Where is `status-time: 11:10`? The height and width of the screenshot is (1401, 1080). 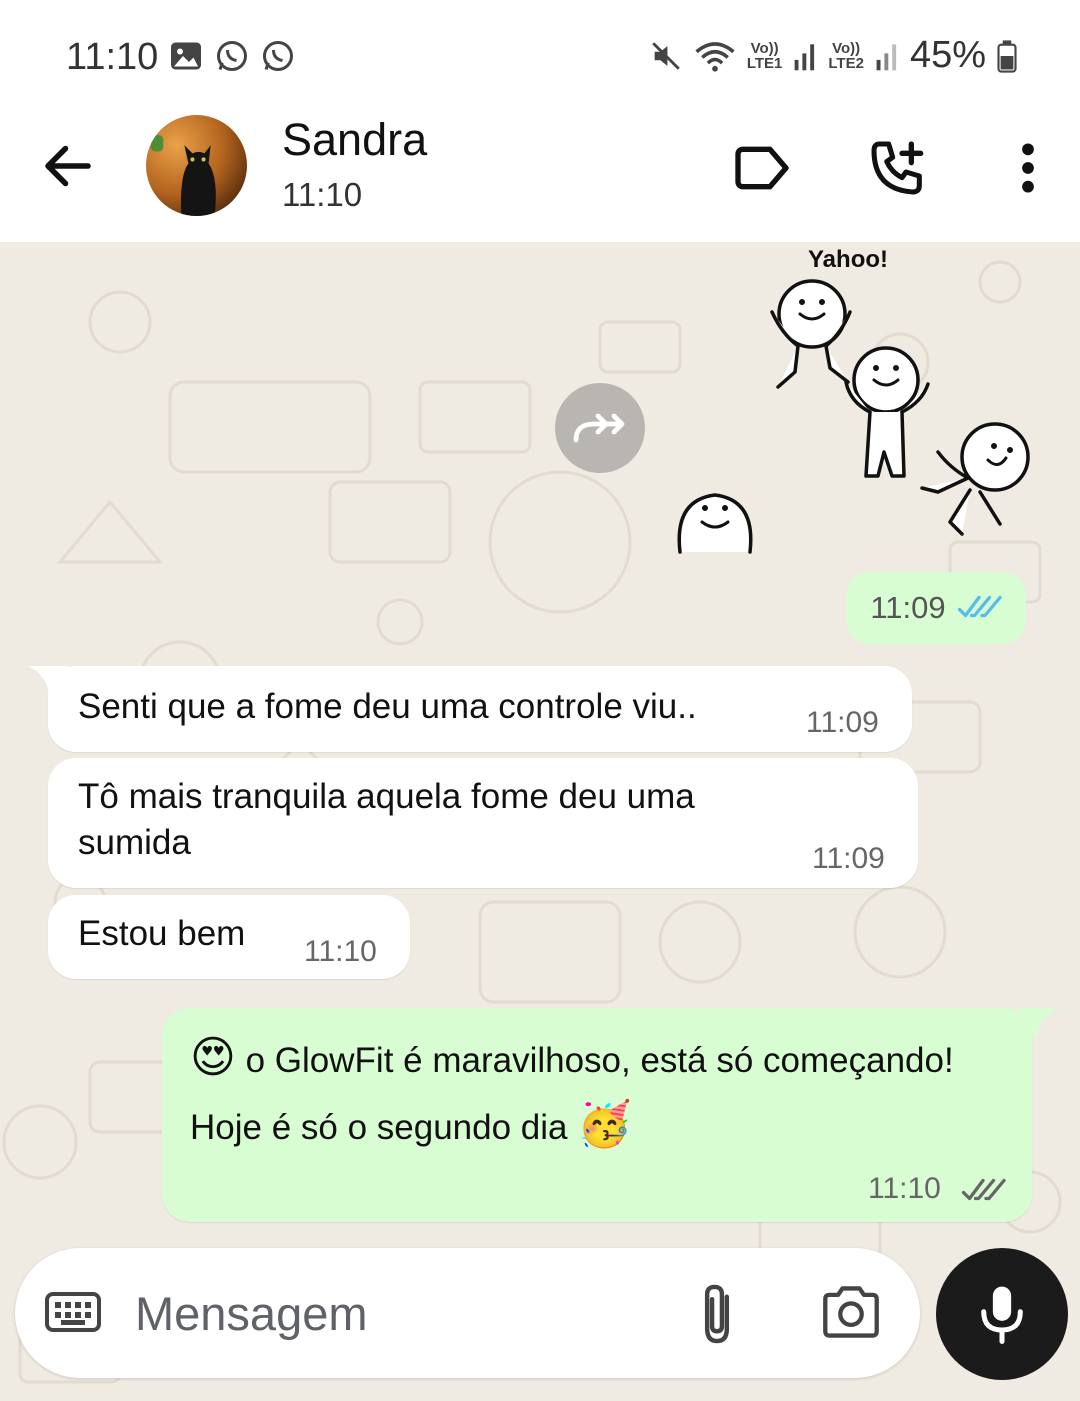
status-time: 11:10 is located at coordinates (112, 57).